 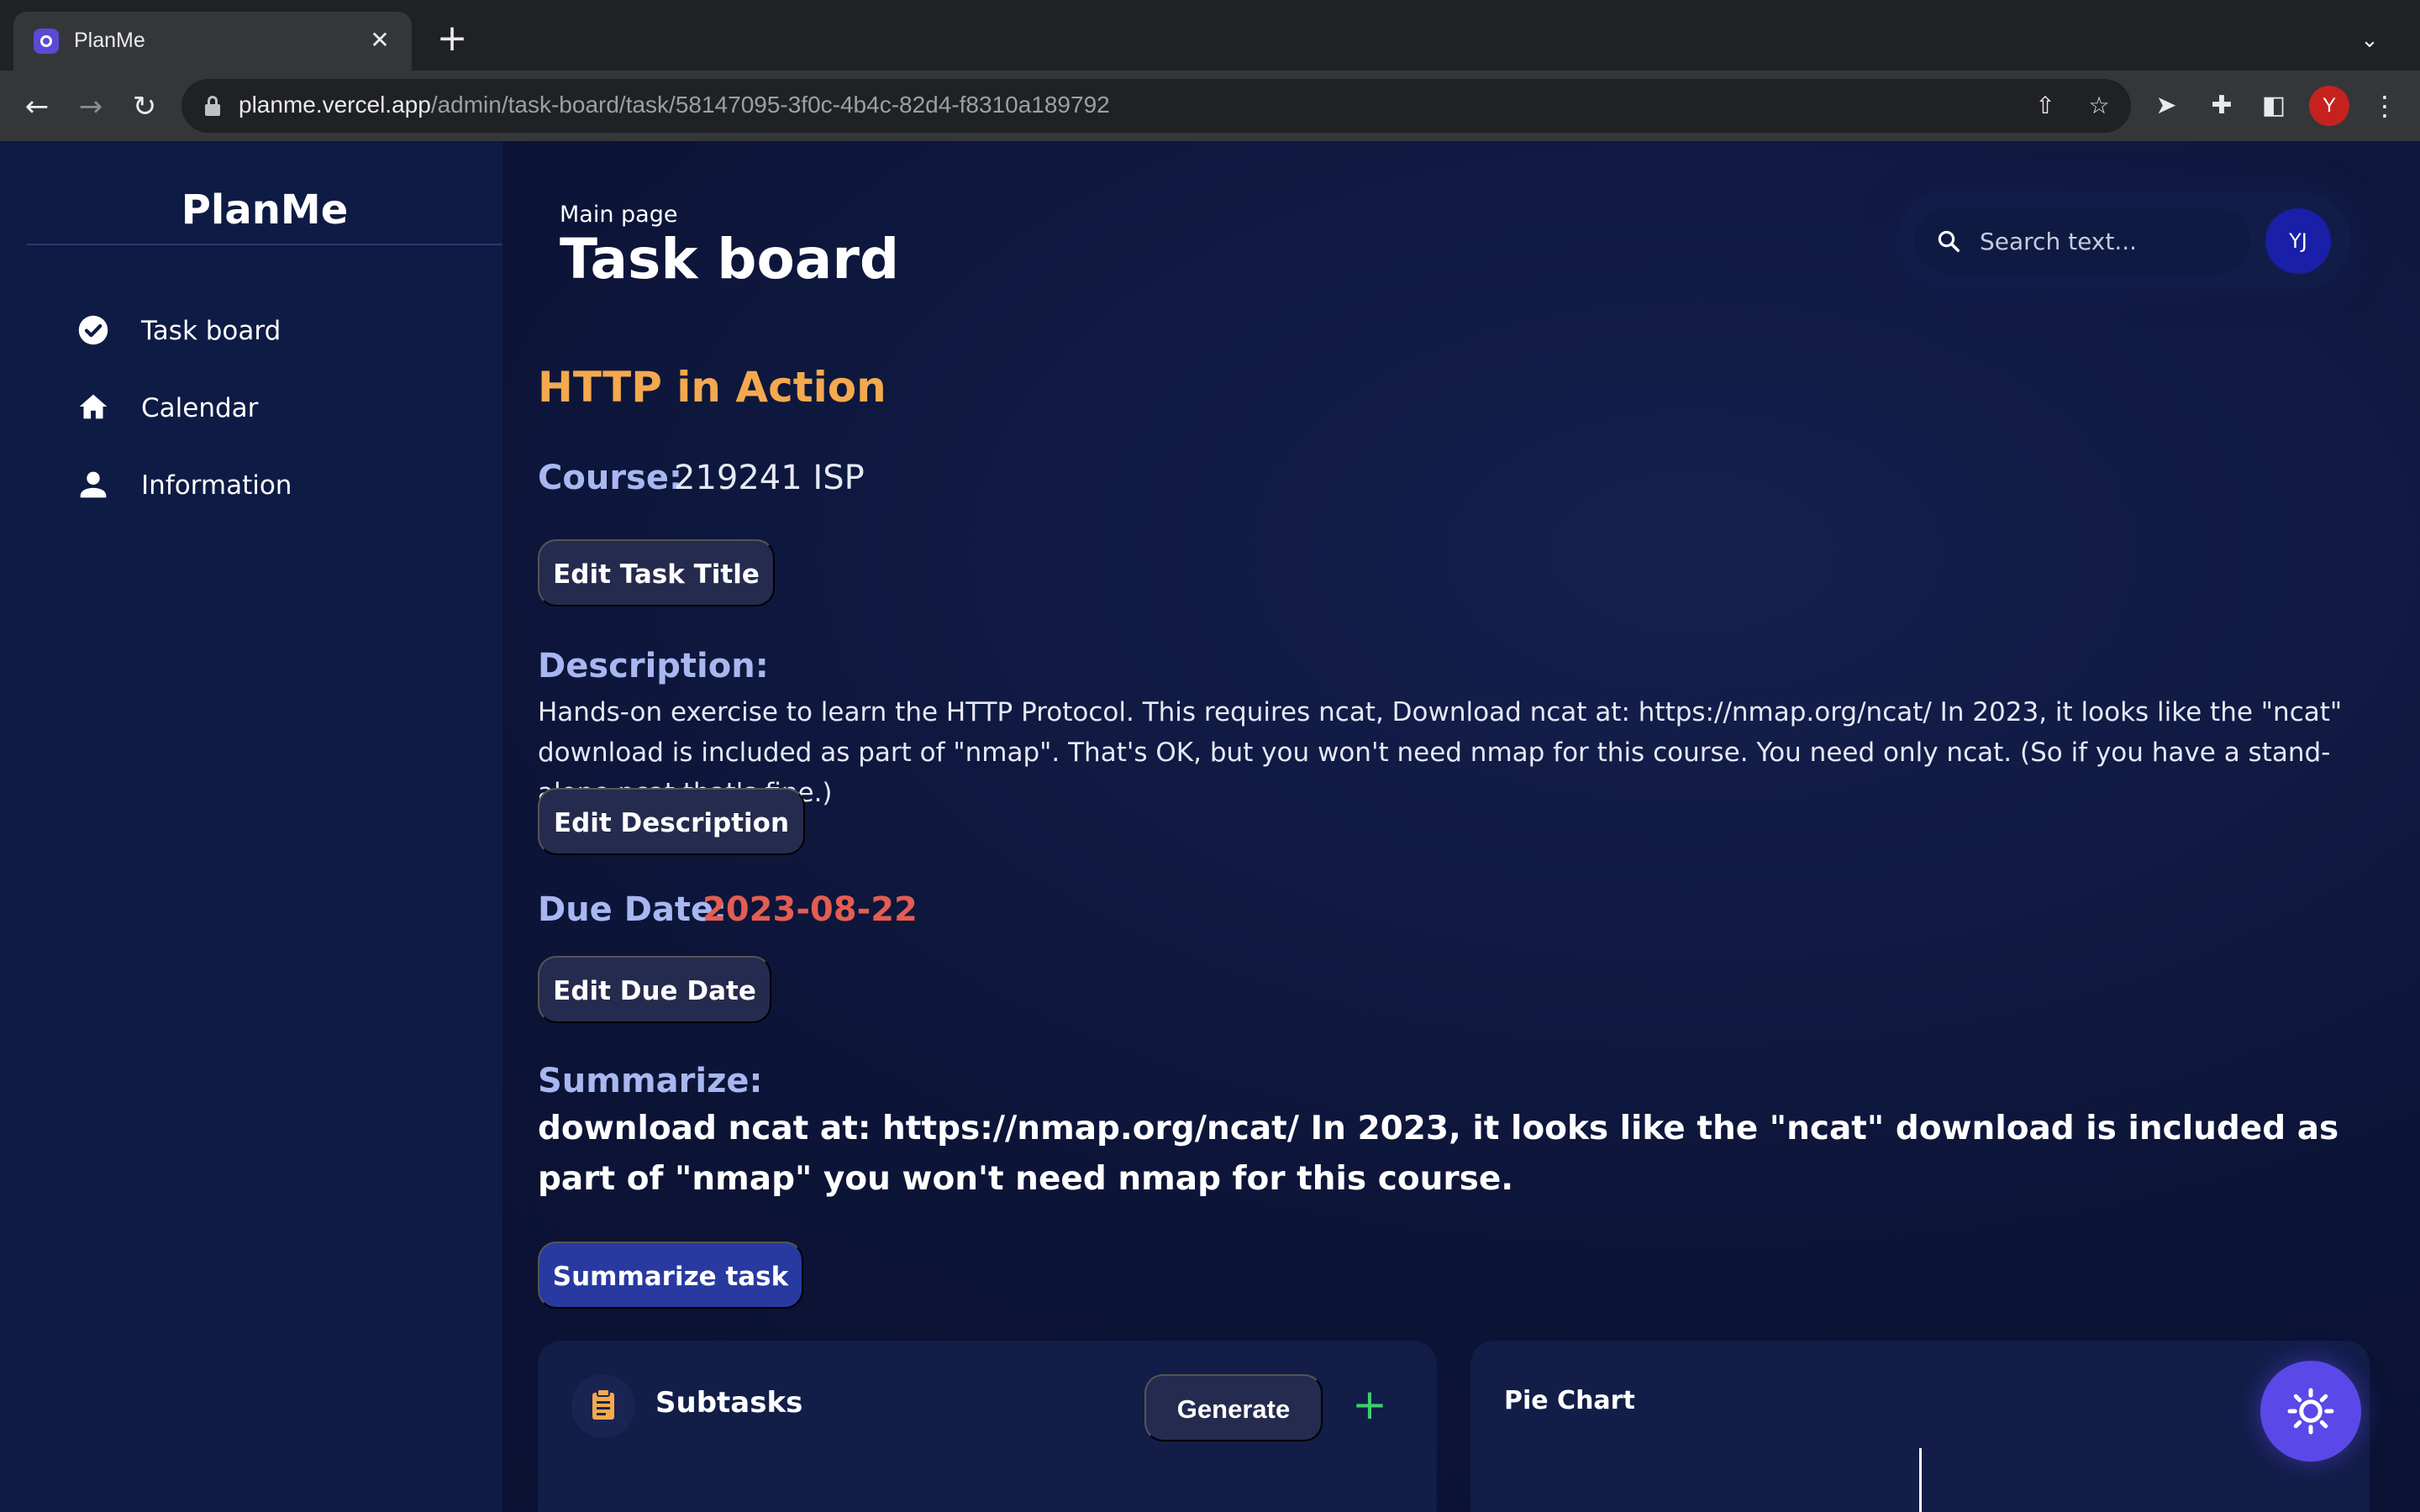 What do you see at coordinates (2106, 241) in the screenshot?
I see `search-input` at bounding box center [2106, 241].